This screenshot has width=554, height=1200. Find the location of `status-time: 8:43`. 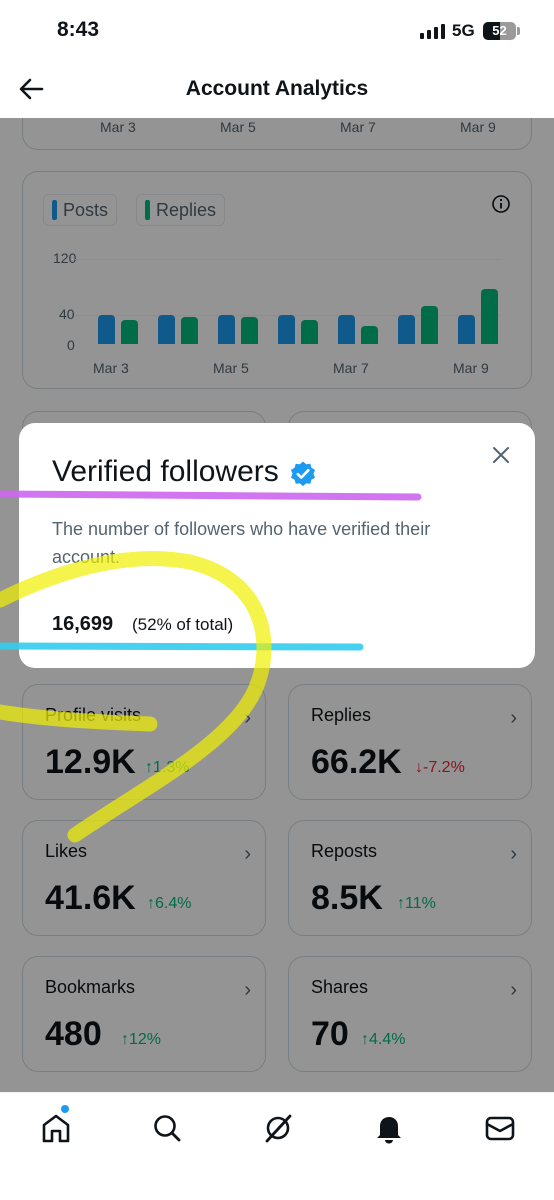

status-time: 8:43 is located at coordinates (78, 29).